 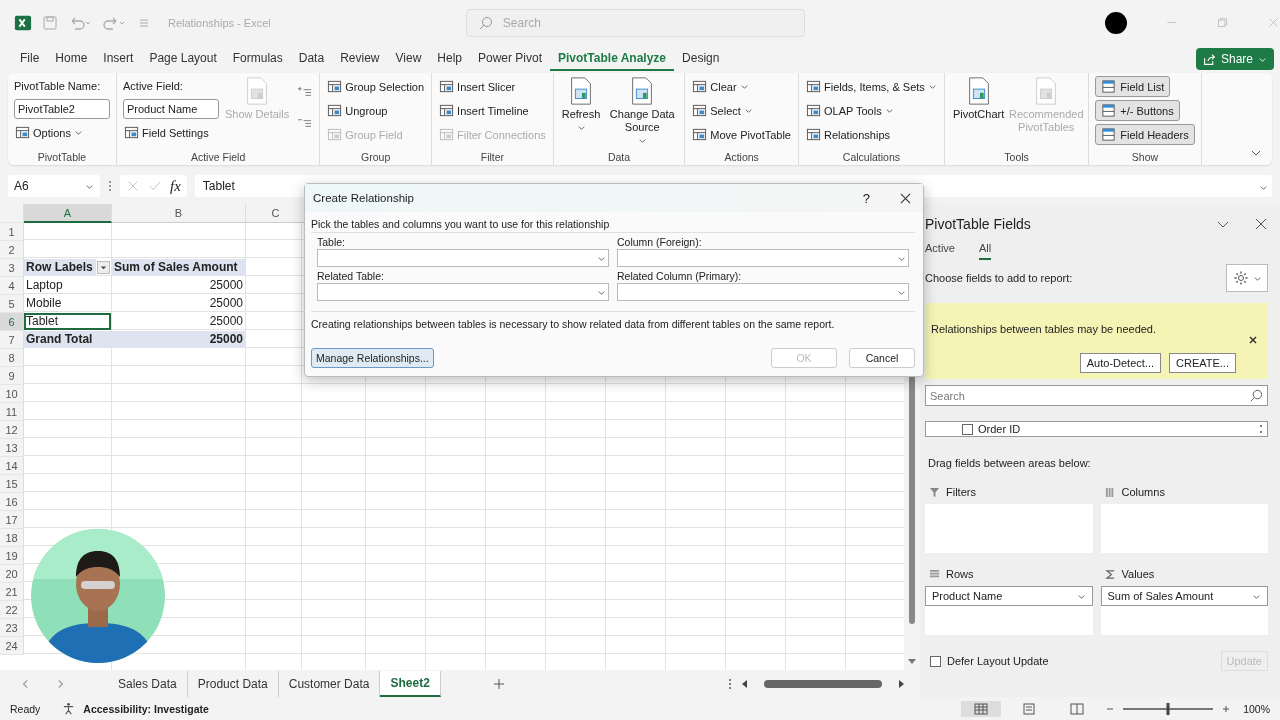 I want to click on instruction-text: Choose fields to add to report:, so click(x=999, y=278).